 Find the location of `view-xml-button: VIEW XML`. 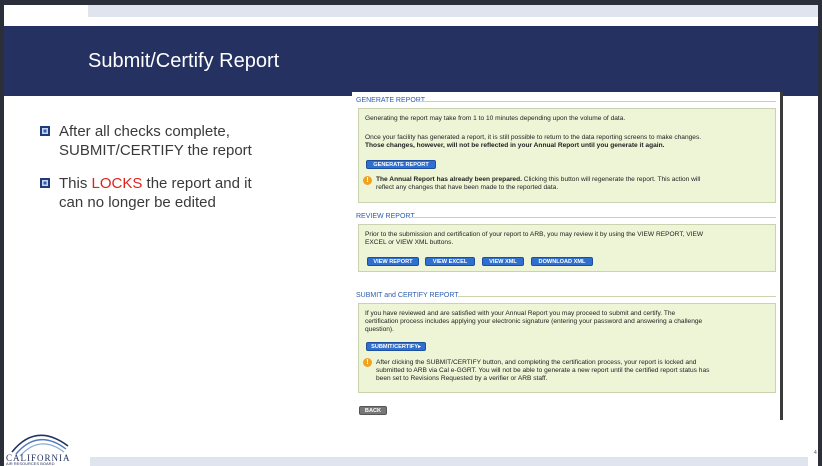

view-xml-button: VIEW XML is located at coordinates (503, 261).